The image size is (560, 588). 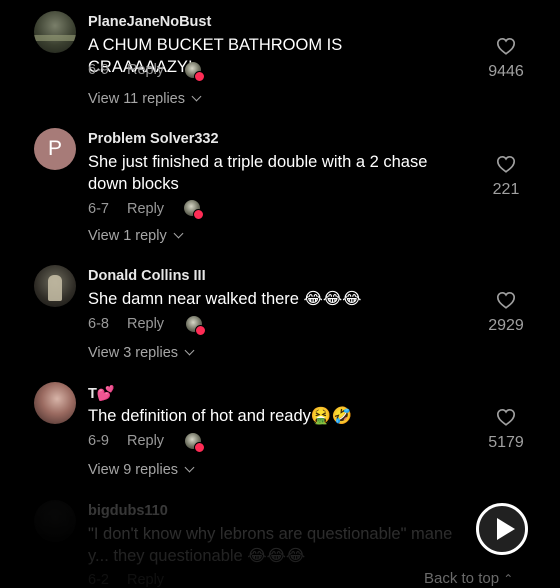 What do you see at coordinates (506, 71) in the screenshot?
I see `like-count: 9446` at bounding box center [506, 71].